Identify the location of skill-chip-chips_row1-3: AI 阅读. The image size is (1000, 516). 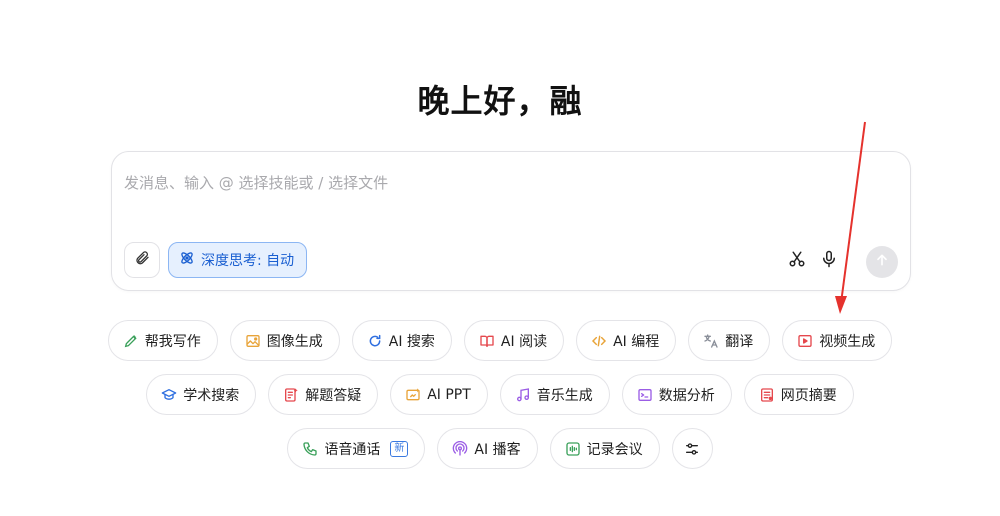
(514, 340).